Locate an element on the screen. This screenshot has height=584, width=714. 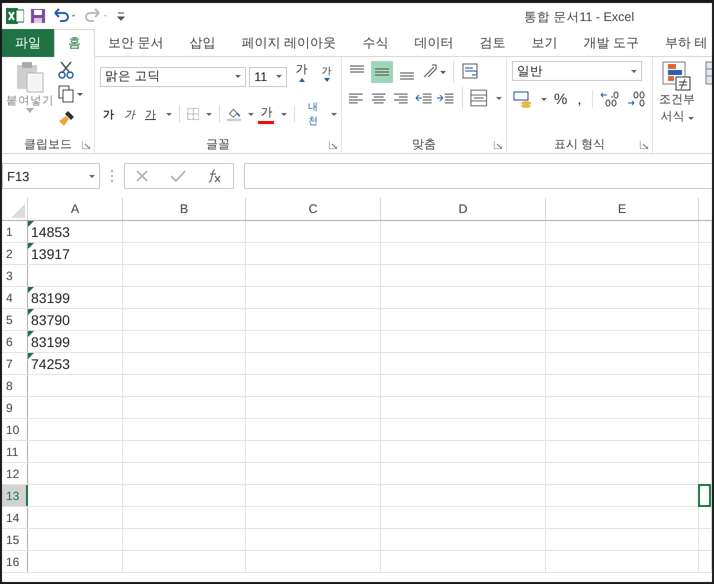
caret-icon is located at coordinates (30, 110).